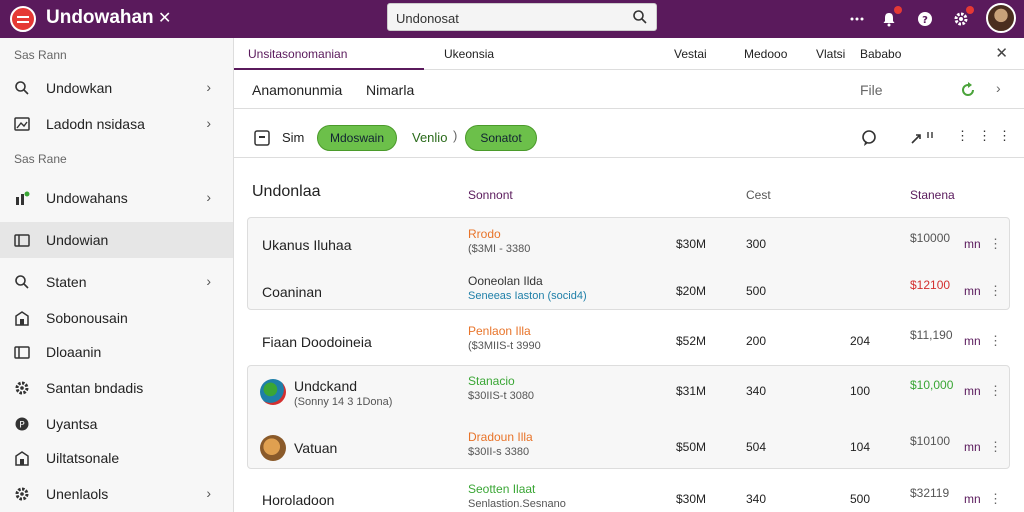 The image size is (1024, 512). What do you see at coordinates (22, 352) in the screenshot?
I see `folder-icon` at bounding box center [22, 352].